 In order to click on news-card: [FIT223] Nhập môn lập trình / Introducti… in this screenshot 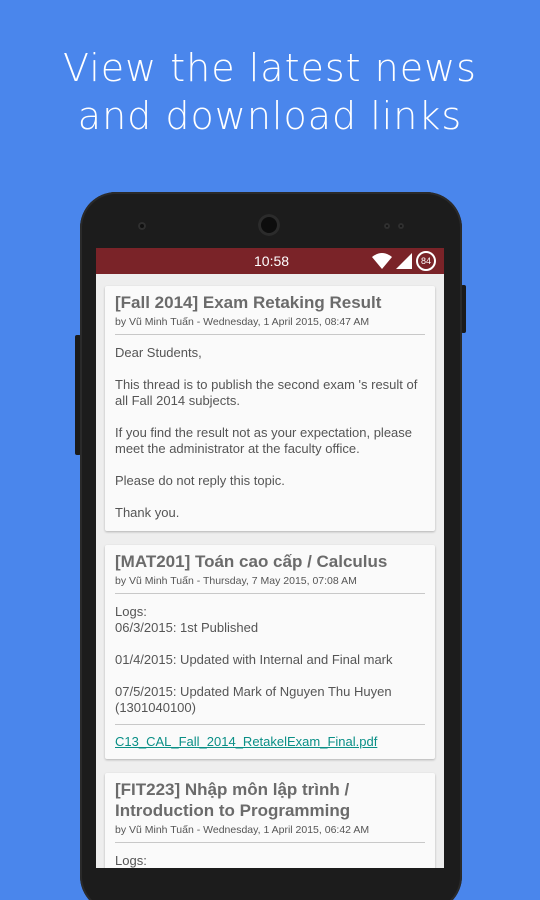, I will do `click(270, 820)`.